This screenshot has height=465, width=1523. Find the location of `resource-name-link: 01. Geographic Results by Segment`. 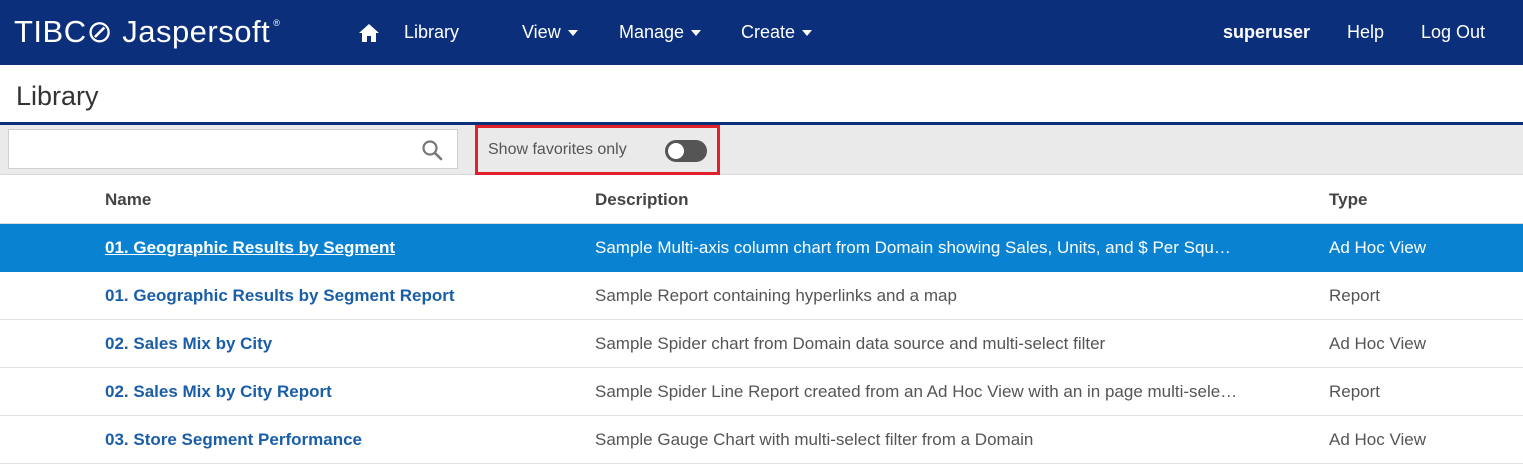

resource-name-link: 01. Geographic Results by Segment is located at coordinates (340, 248).